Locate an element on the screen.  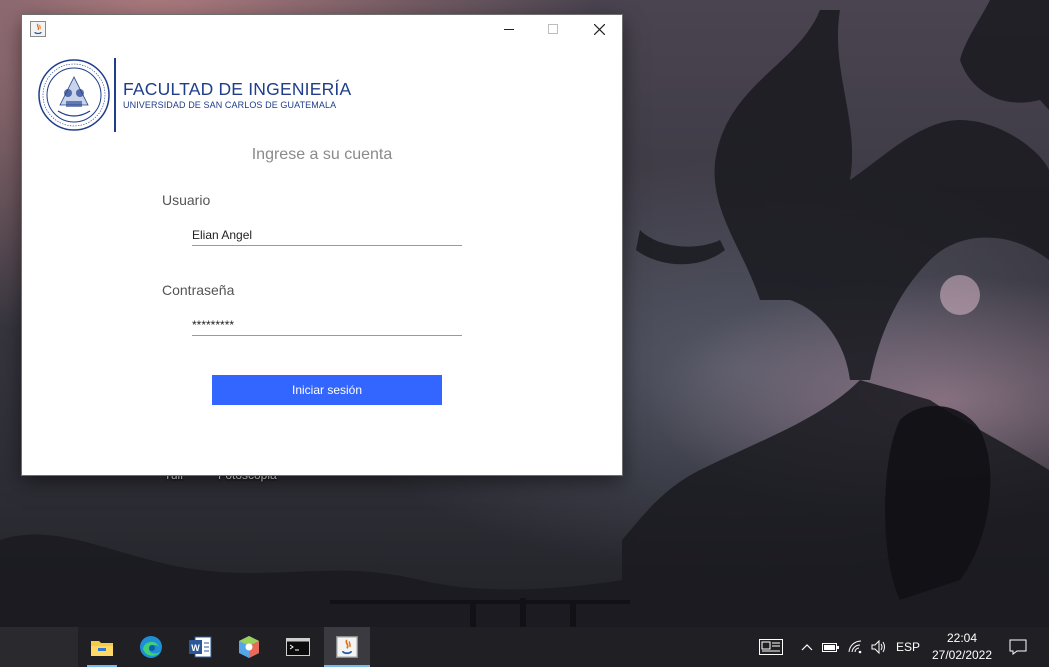
taskbar-app-edge is located at coordinates (151, 647).